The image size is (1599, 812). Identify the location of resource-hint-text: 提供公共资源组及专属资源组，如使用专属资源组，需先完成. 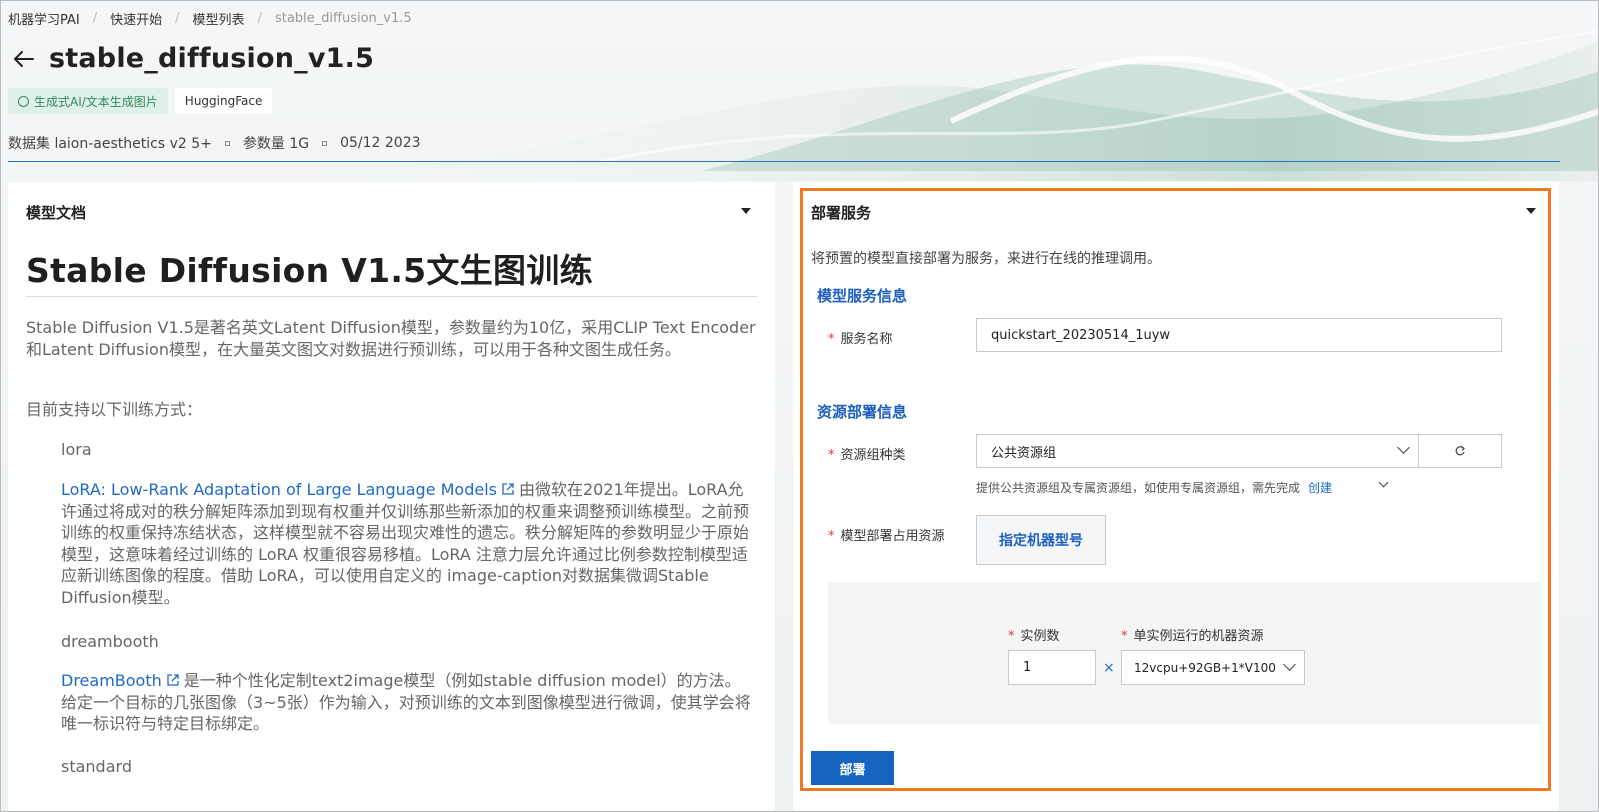
(1138, 488).